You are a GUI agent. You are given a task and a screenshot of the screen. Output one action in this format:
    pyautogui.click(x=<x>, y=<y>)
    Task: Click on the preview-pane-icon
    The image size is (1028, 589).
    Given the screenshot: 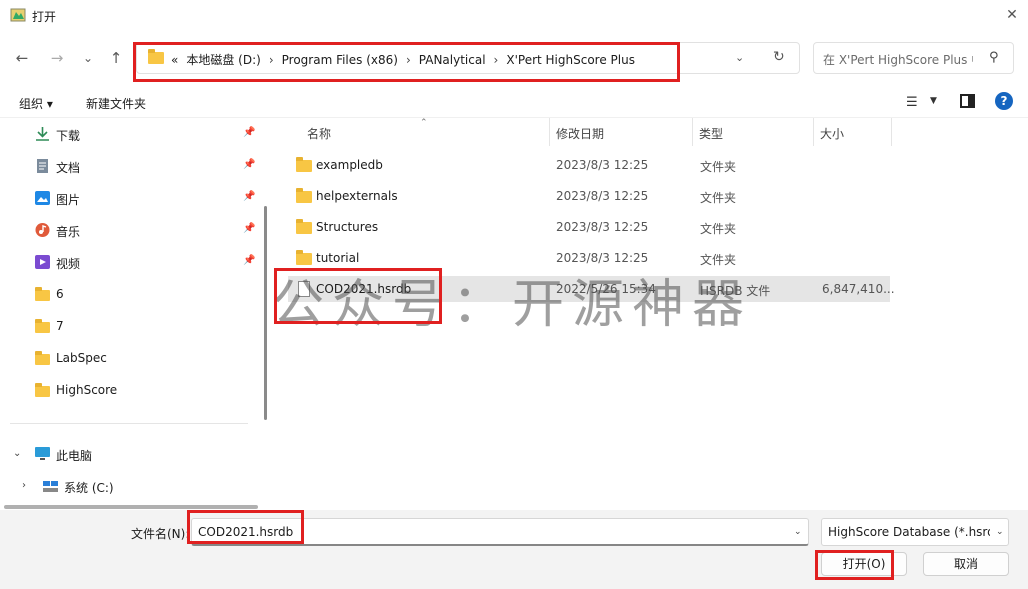 What is the action you would take?
    pyautogui.click(x=967, y=101)
    